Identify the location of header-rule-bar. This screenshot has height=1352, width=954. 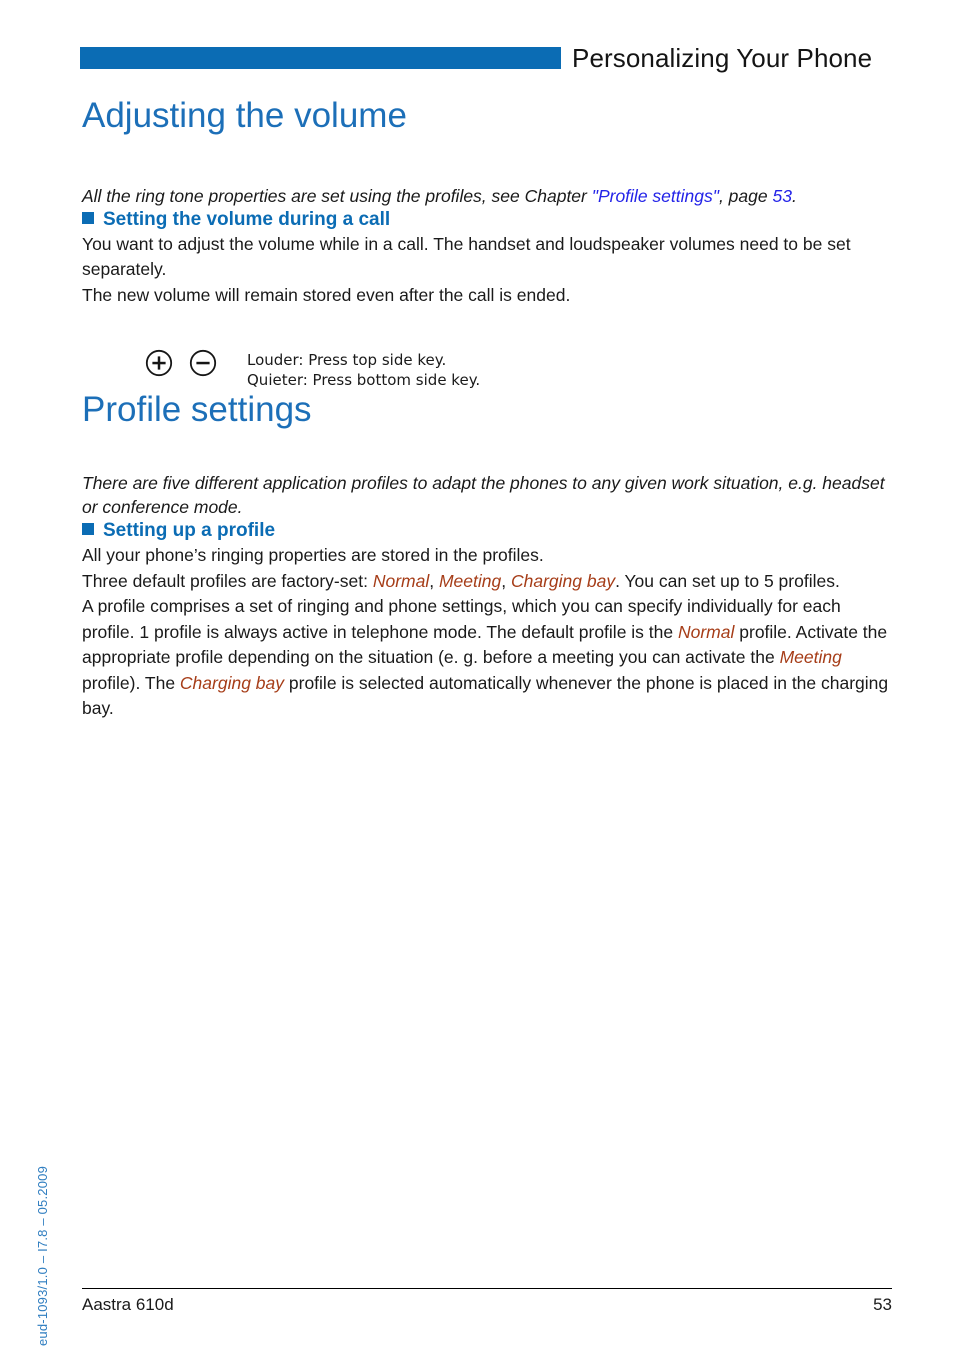
(320, 58).